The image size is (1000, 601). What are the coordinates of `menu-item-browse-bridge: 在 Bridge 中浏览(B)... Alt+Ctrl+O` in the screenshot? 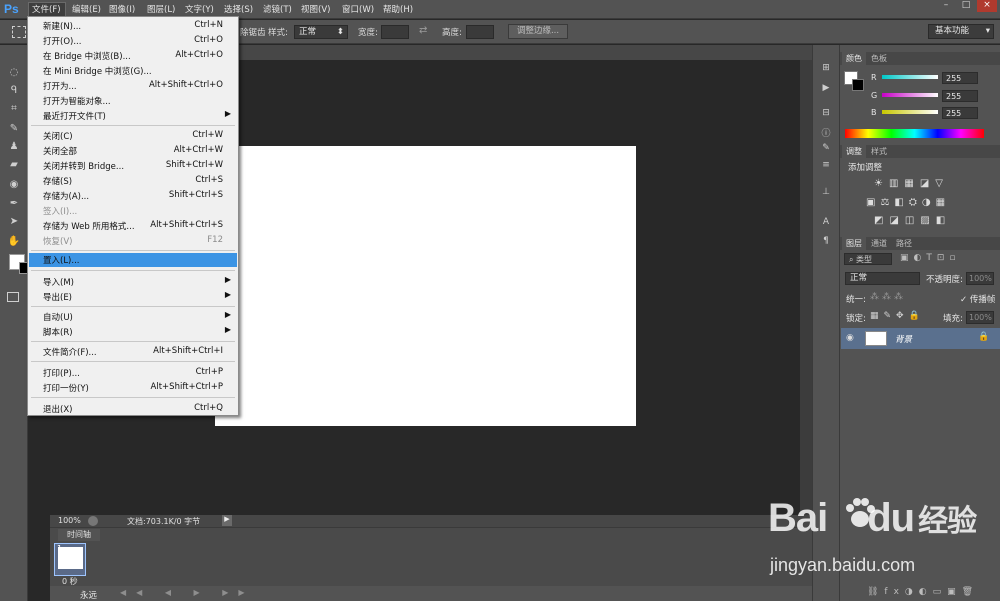 It's located at (133, 56).